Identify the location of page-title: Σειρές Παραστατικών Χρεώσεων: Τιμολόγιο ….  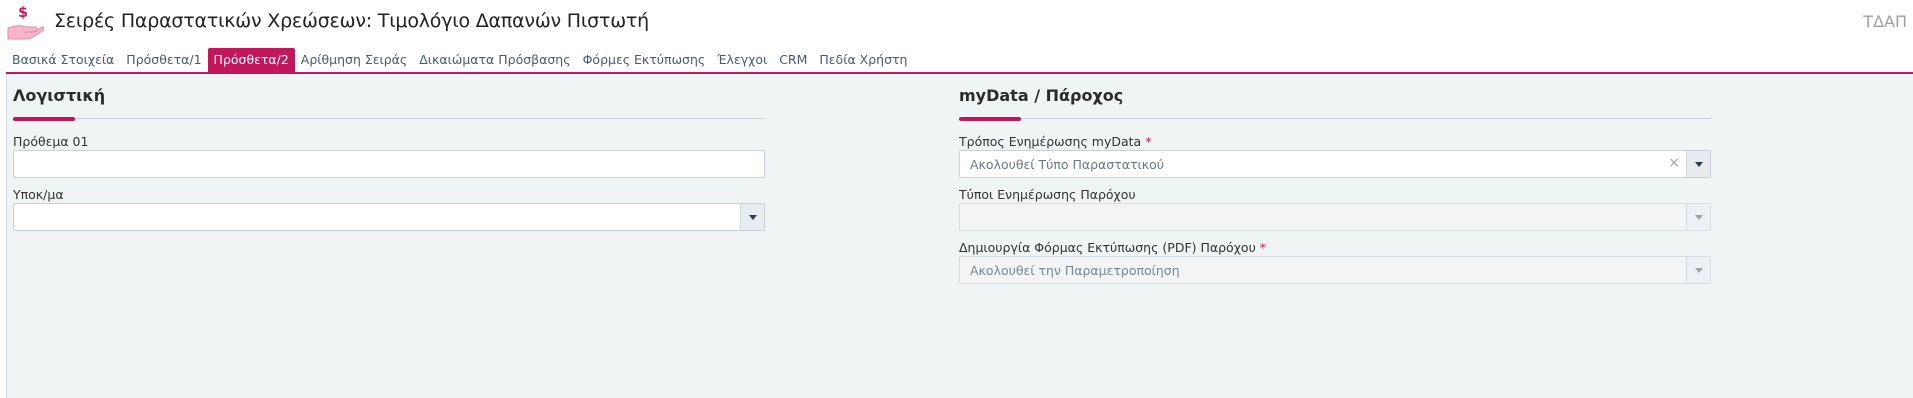
(351, 21).